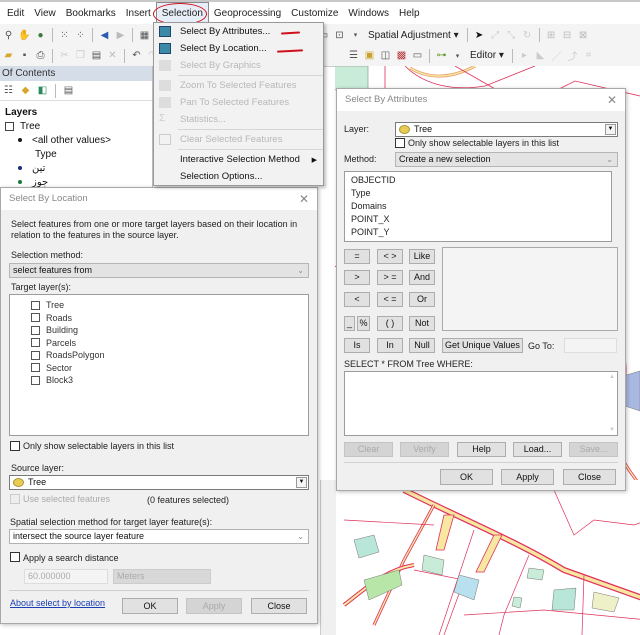  I want to click on spatial-adjustment-menu: Spatial Adjustment ▾, so click(413, 35).